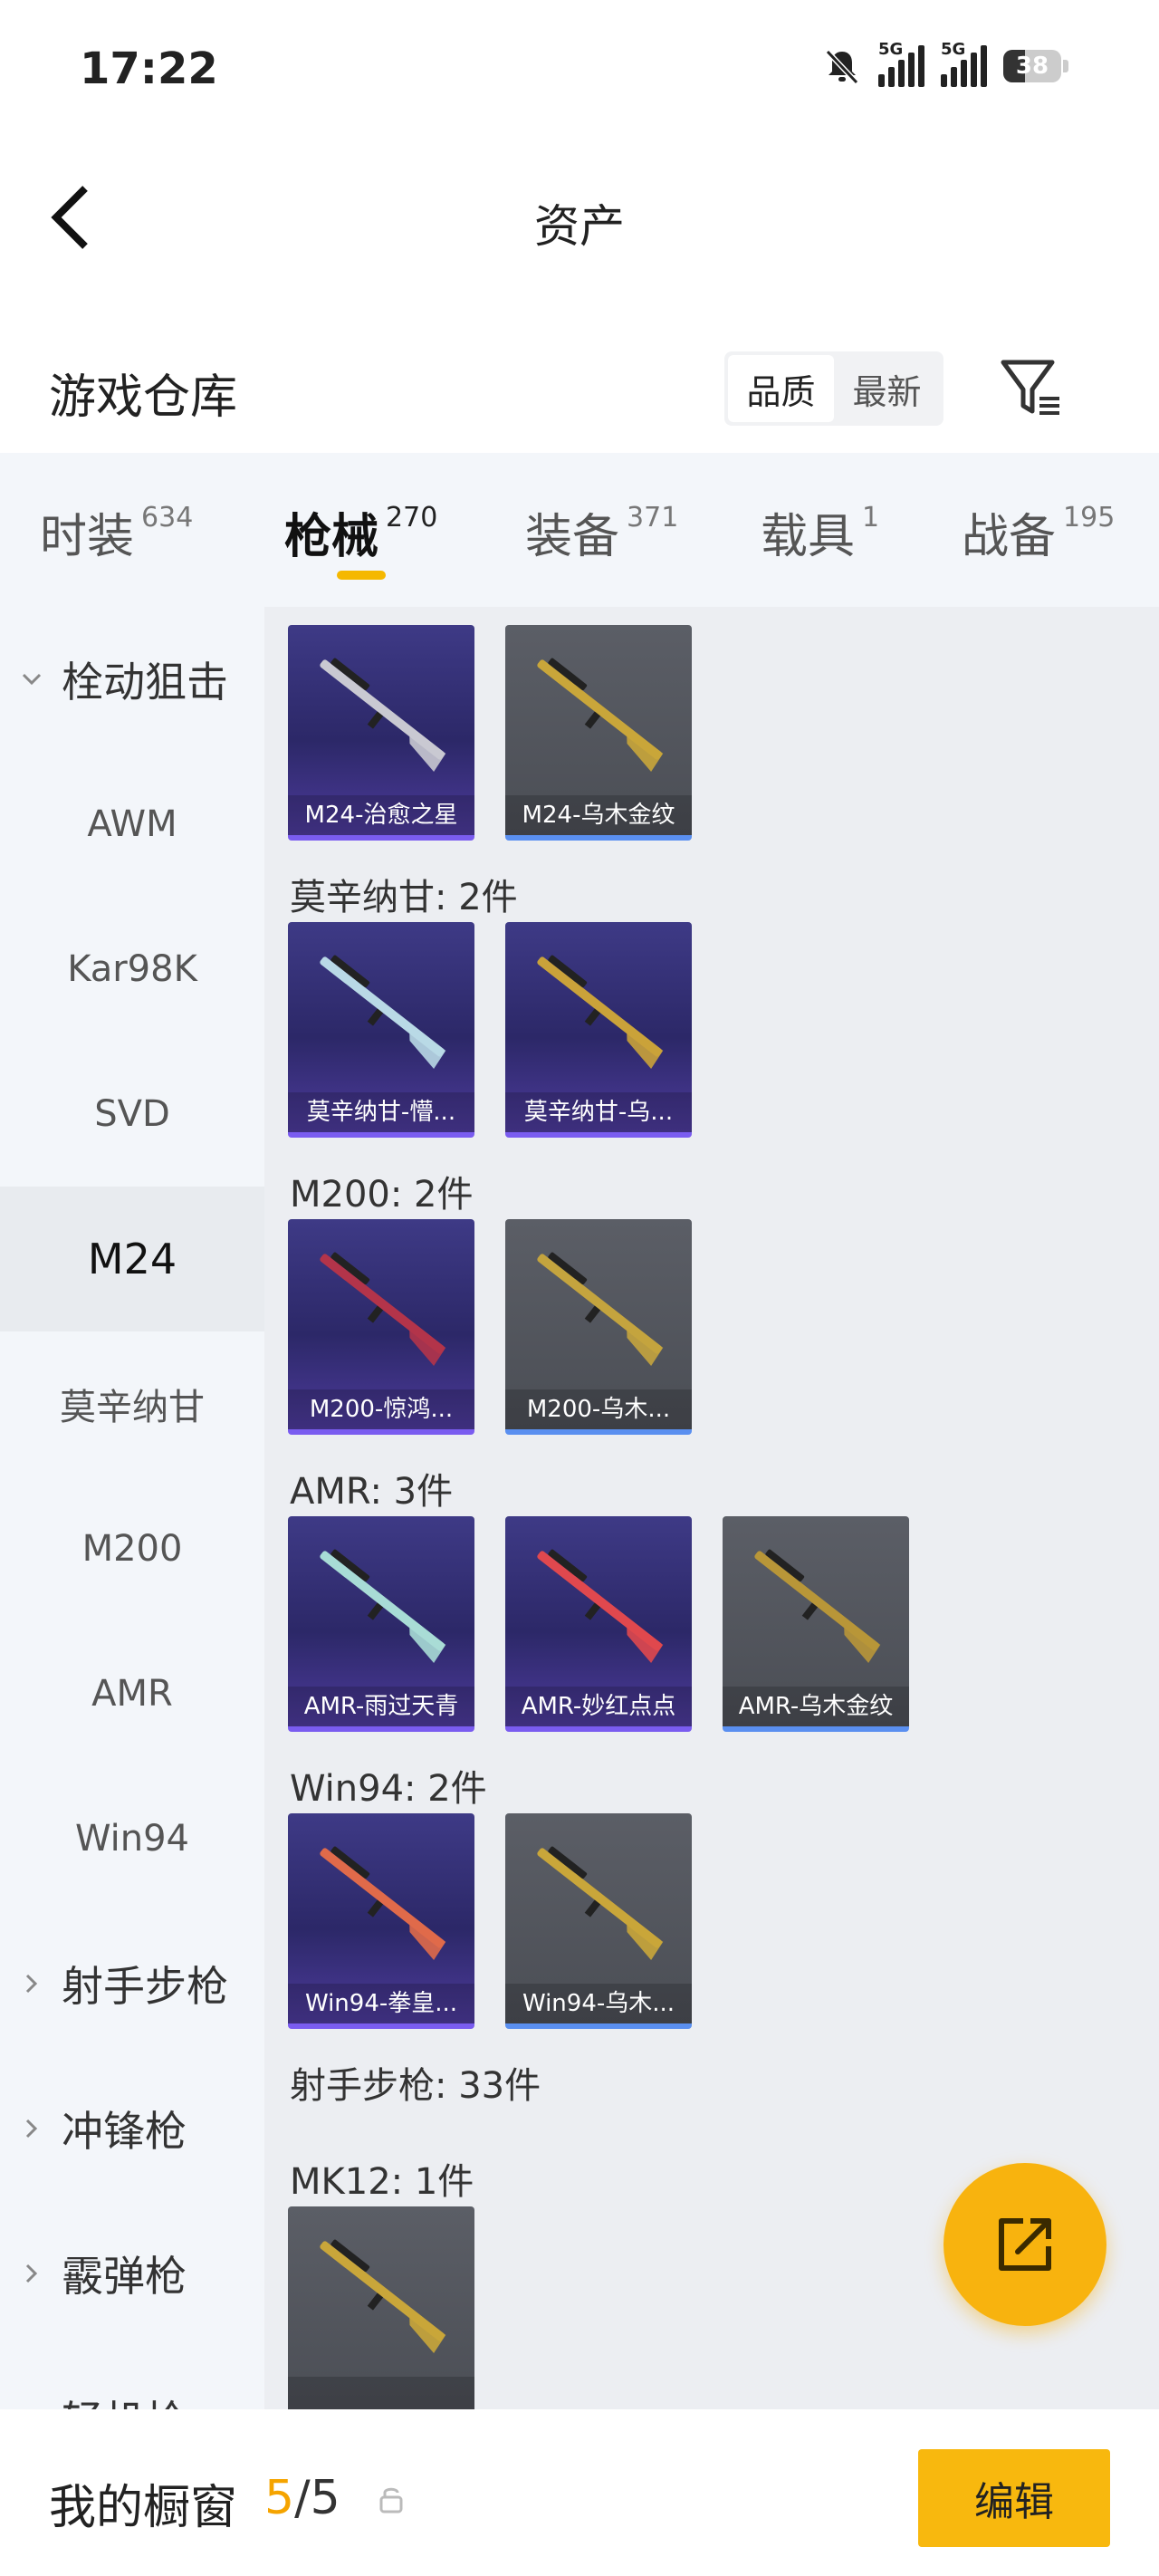 The width and height of the screenshot is (1159, 2576). Describe the element at coordinates (382, 1195) in the screenshot. I see `group-title: M200: 2件` at that location.